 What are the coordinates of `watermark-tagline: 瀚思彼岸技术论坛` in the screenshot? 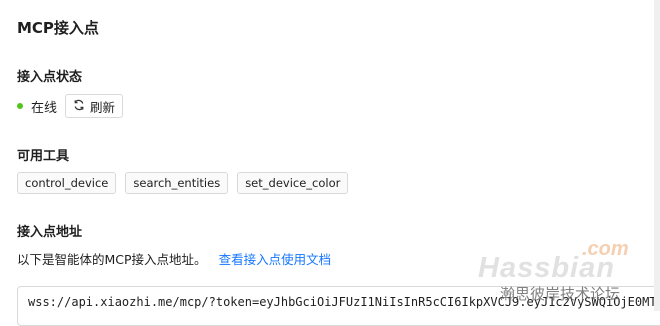 It's located at (560, 294).